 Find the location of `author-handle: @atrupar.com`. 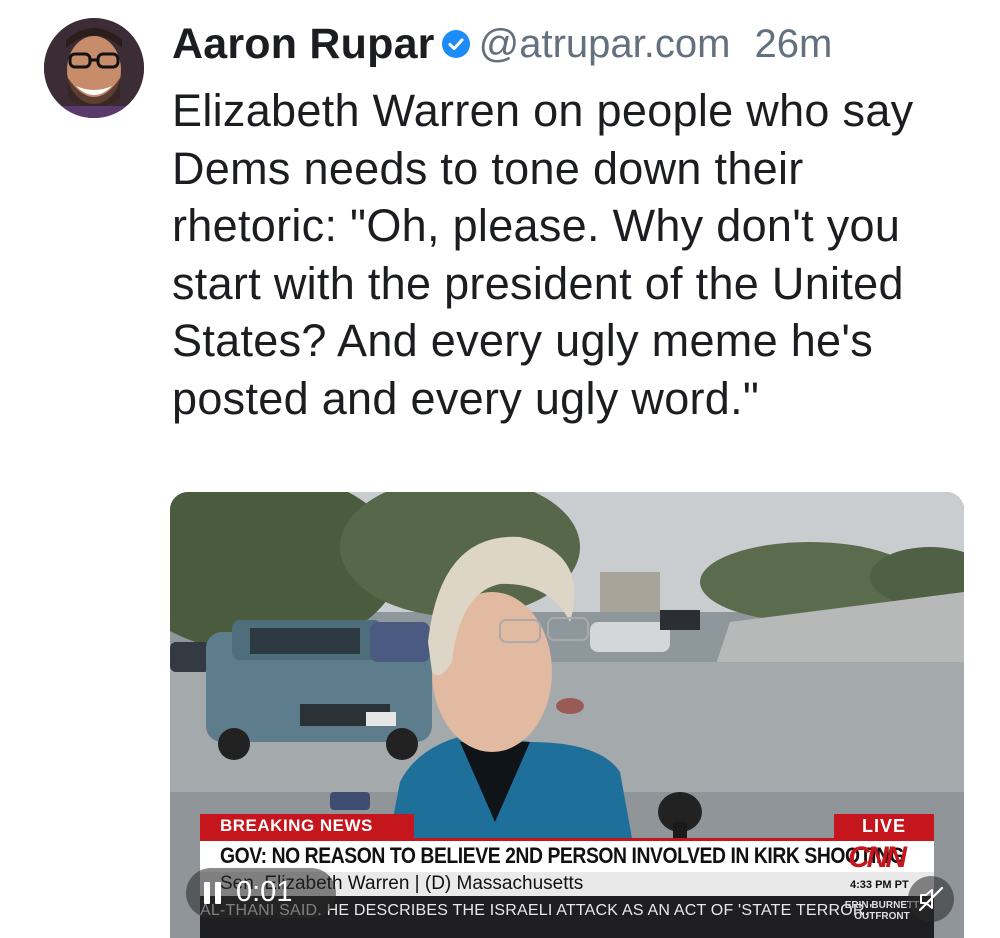

author-handle: @atrupar.com is located at coordinates (605, 44).